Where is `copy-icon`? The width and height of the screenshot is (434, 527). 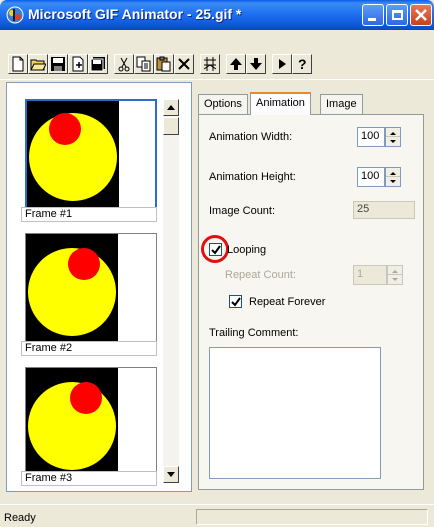
copy-icon is located at coordinates (143, 64).